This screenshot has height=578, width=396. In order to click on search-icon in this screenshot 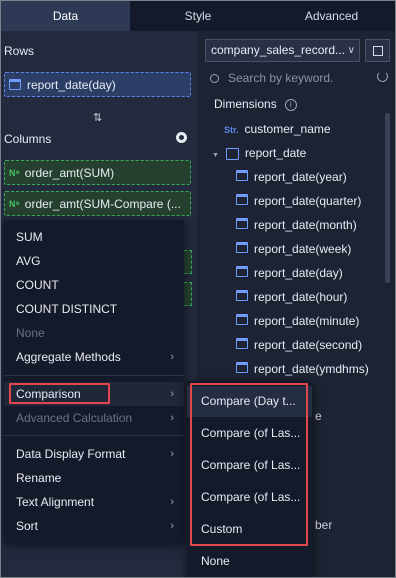, I will do `click(214, 78)`.